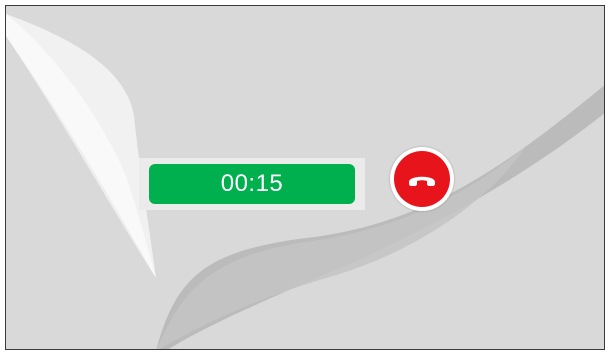  I want to click on phone-hangup-icon, so click(422, 181).